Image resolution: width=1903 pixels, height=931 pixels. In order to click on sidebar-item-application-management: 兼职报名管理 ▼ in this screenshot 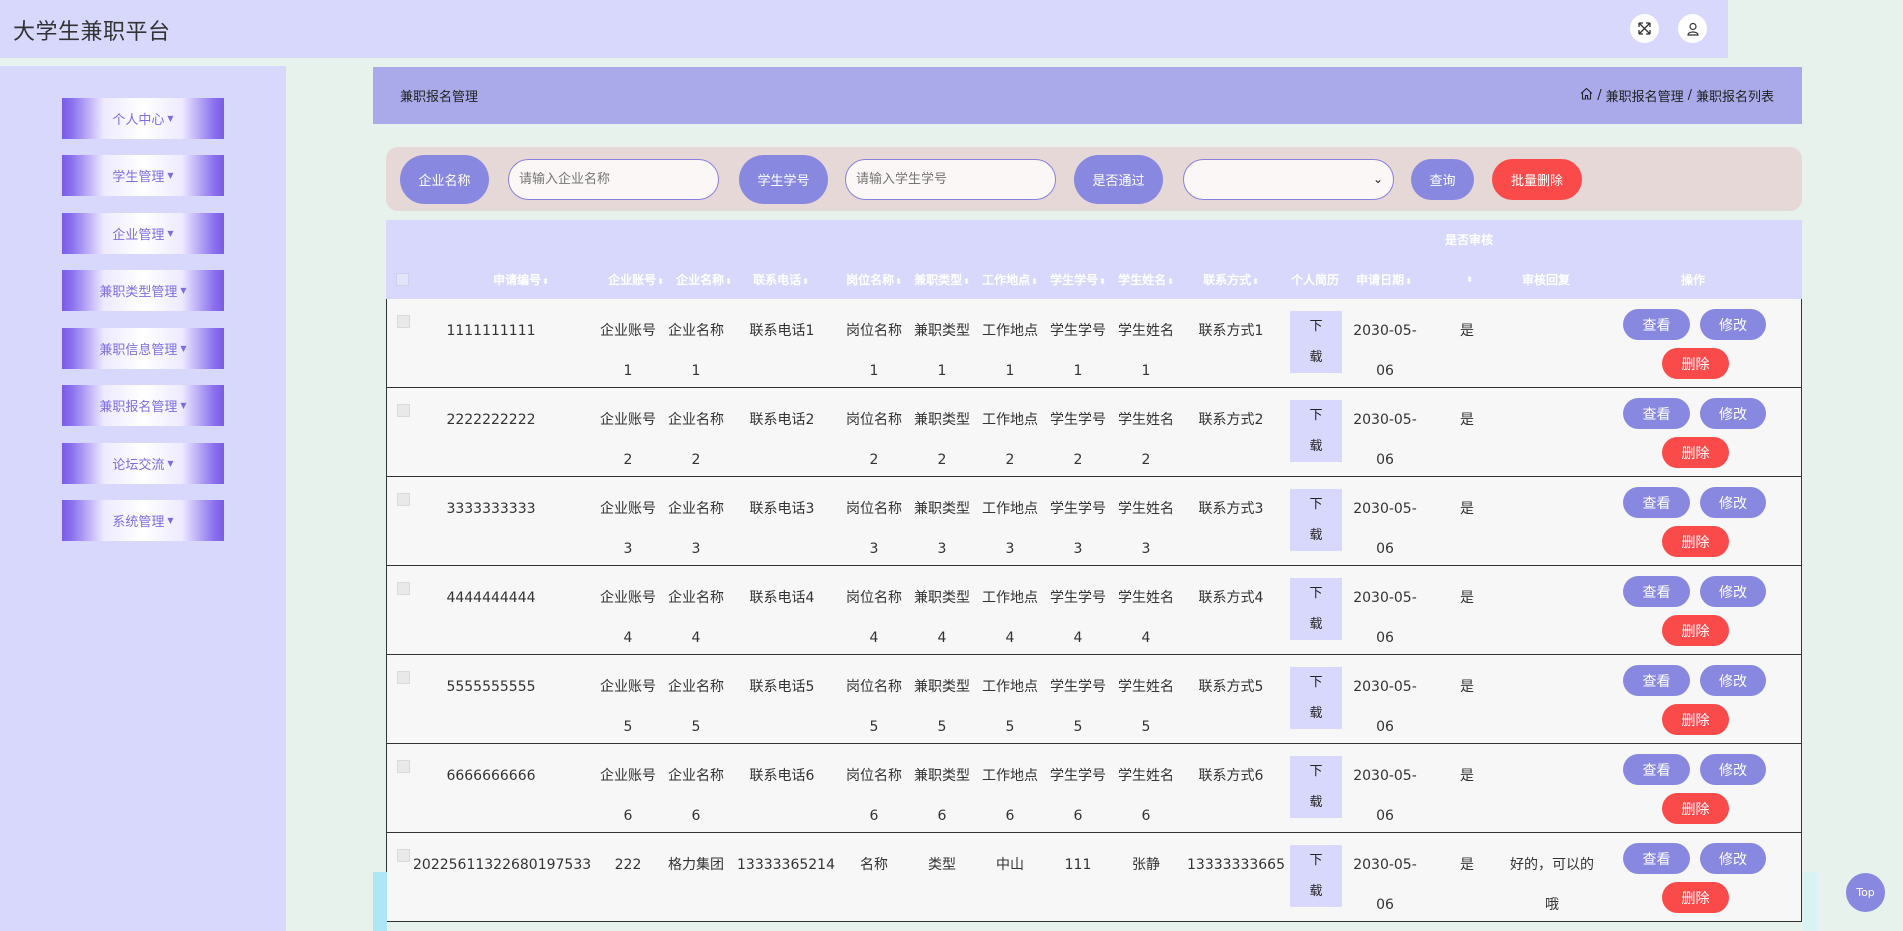, I will do `click(143, 405)`.